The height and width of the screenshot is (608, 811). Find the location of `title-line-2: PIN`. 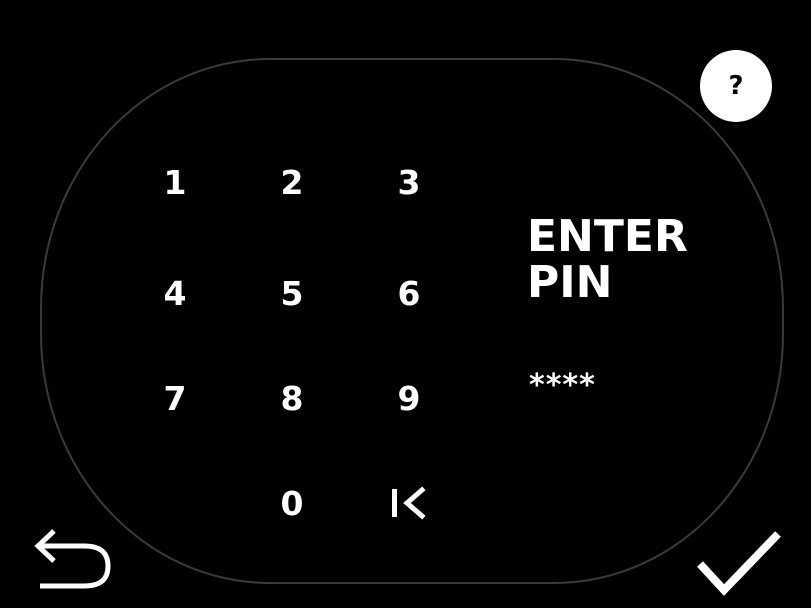

title-line-2: PIN is located at coordinates (570, 282).